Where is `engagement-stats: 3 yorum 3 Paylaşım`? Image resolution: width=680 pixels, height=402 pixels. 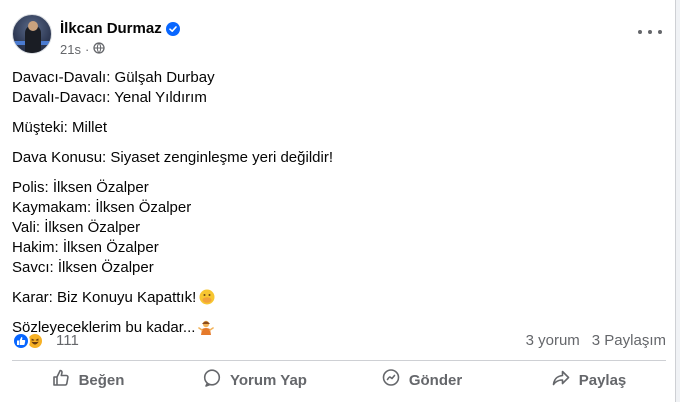
engagement-stats: 3 yorum 3 Paylaşım is located at coordinates (596, 340).